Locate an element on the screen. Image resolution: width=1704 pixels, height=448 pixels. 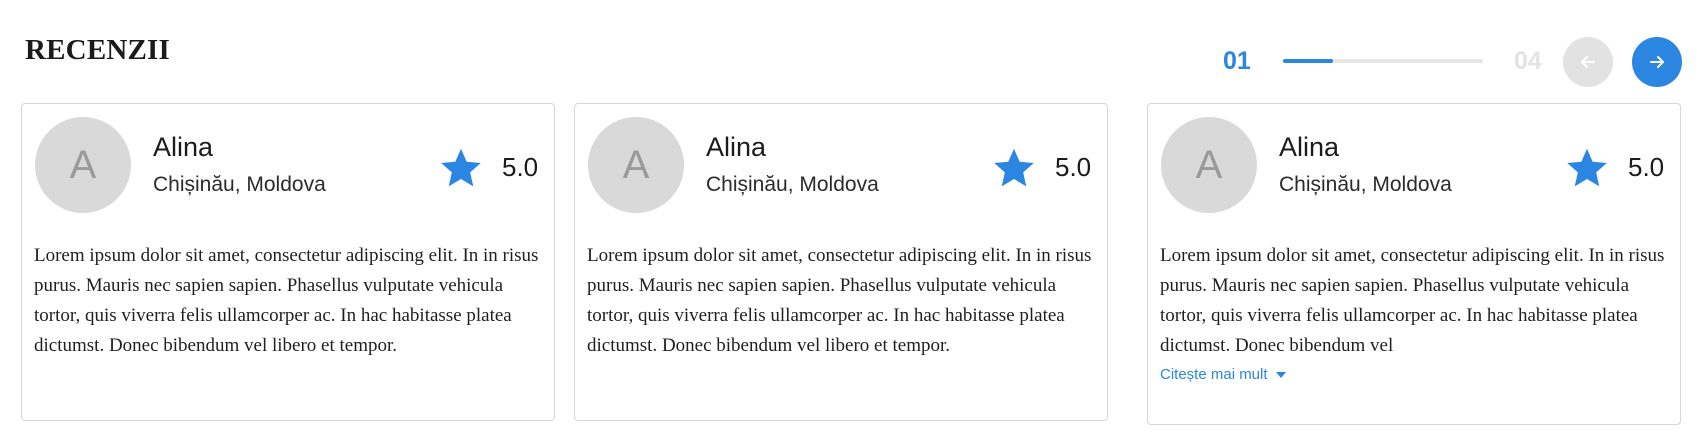
caret-down-icon is located at coordinates (1280, 374).